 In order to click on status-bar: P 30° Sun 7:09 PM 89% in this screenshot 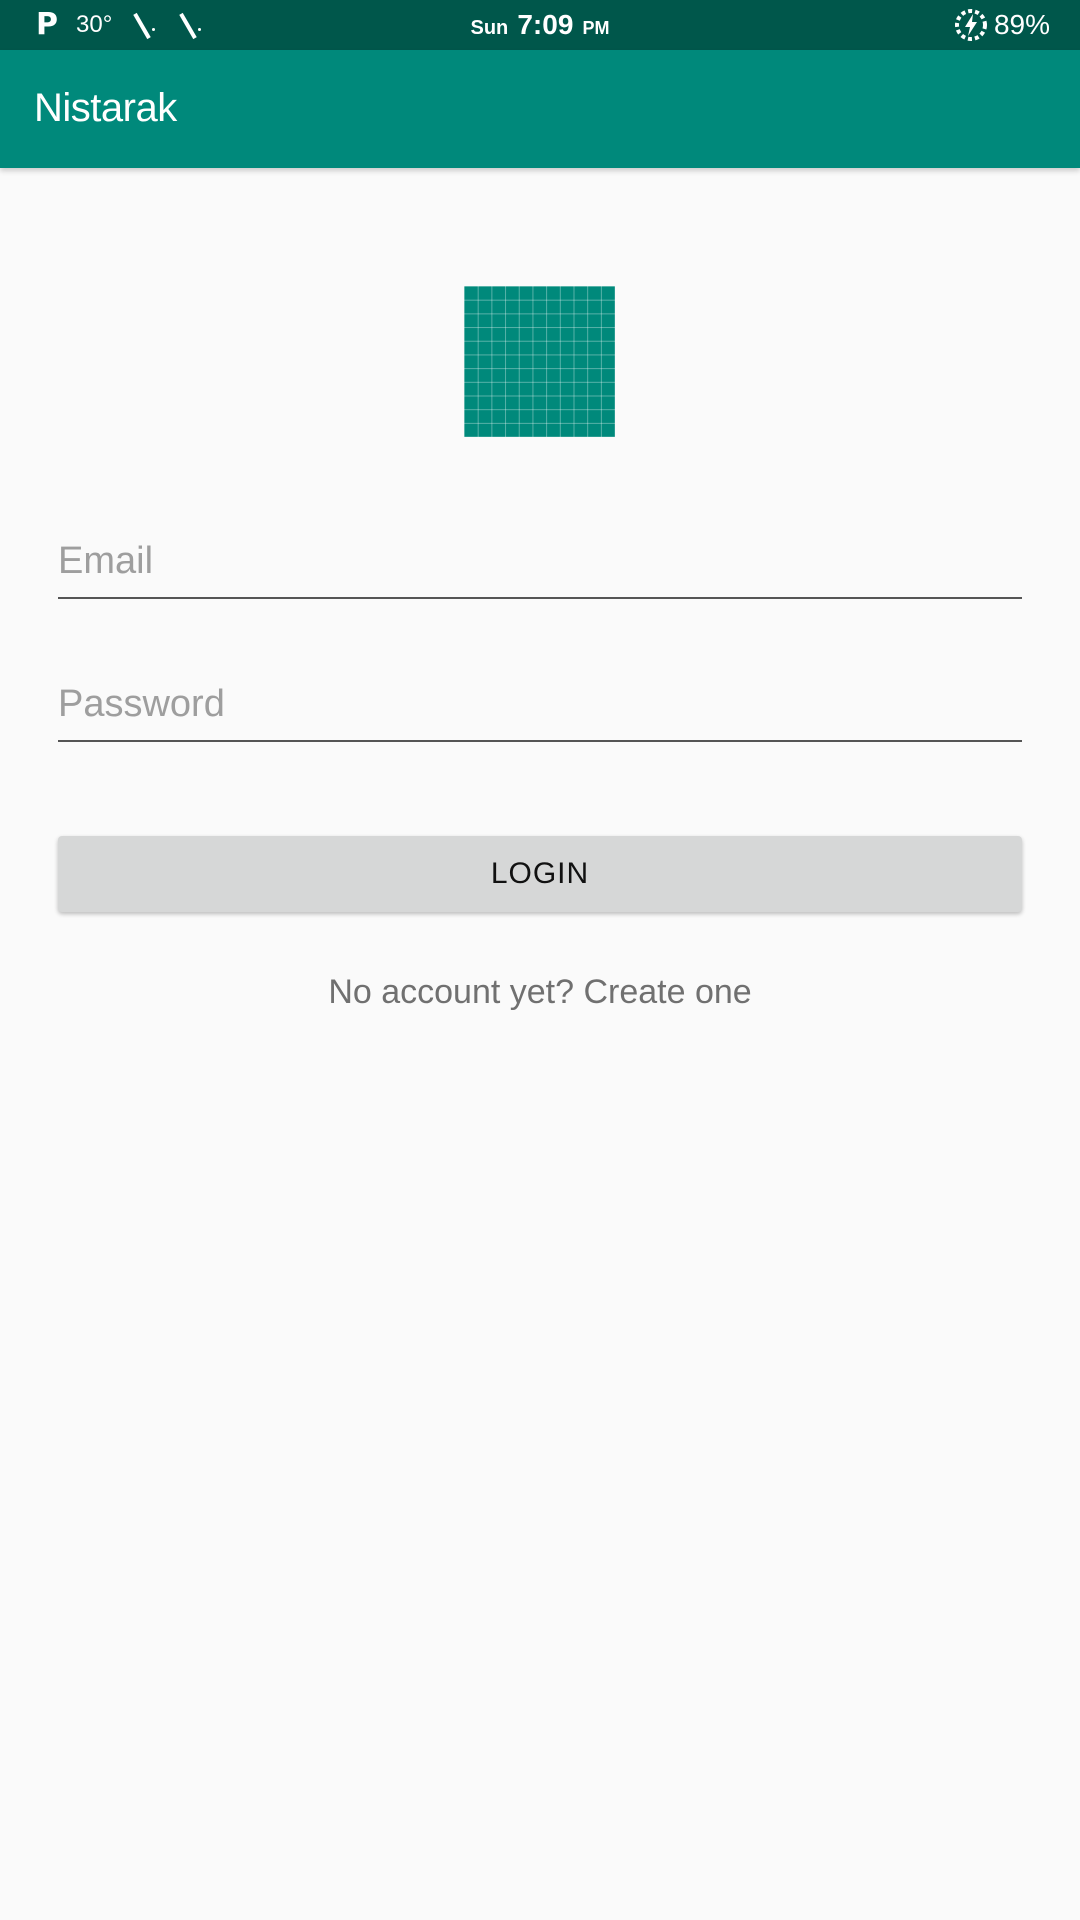, I will do `click(540, 25)`.